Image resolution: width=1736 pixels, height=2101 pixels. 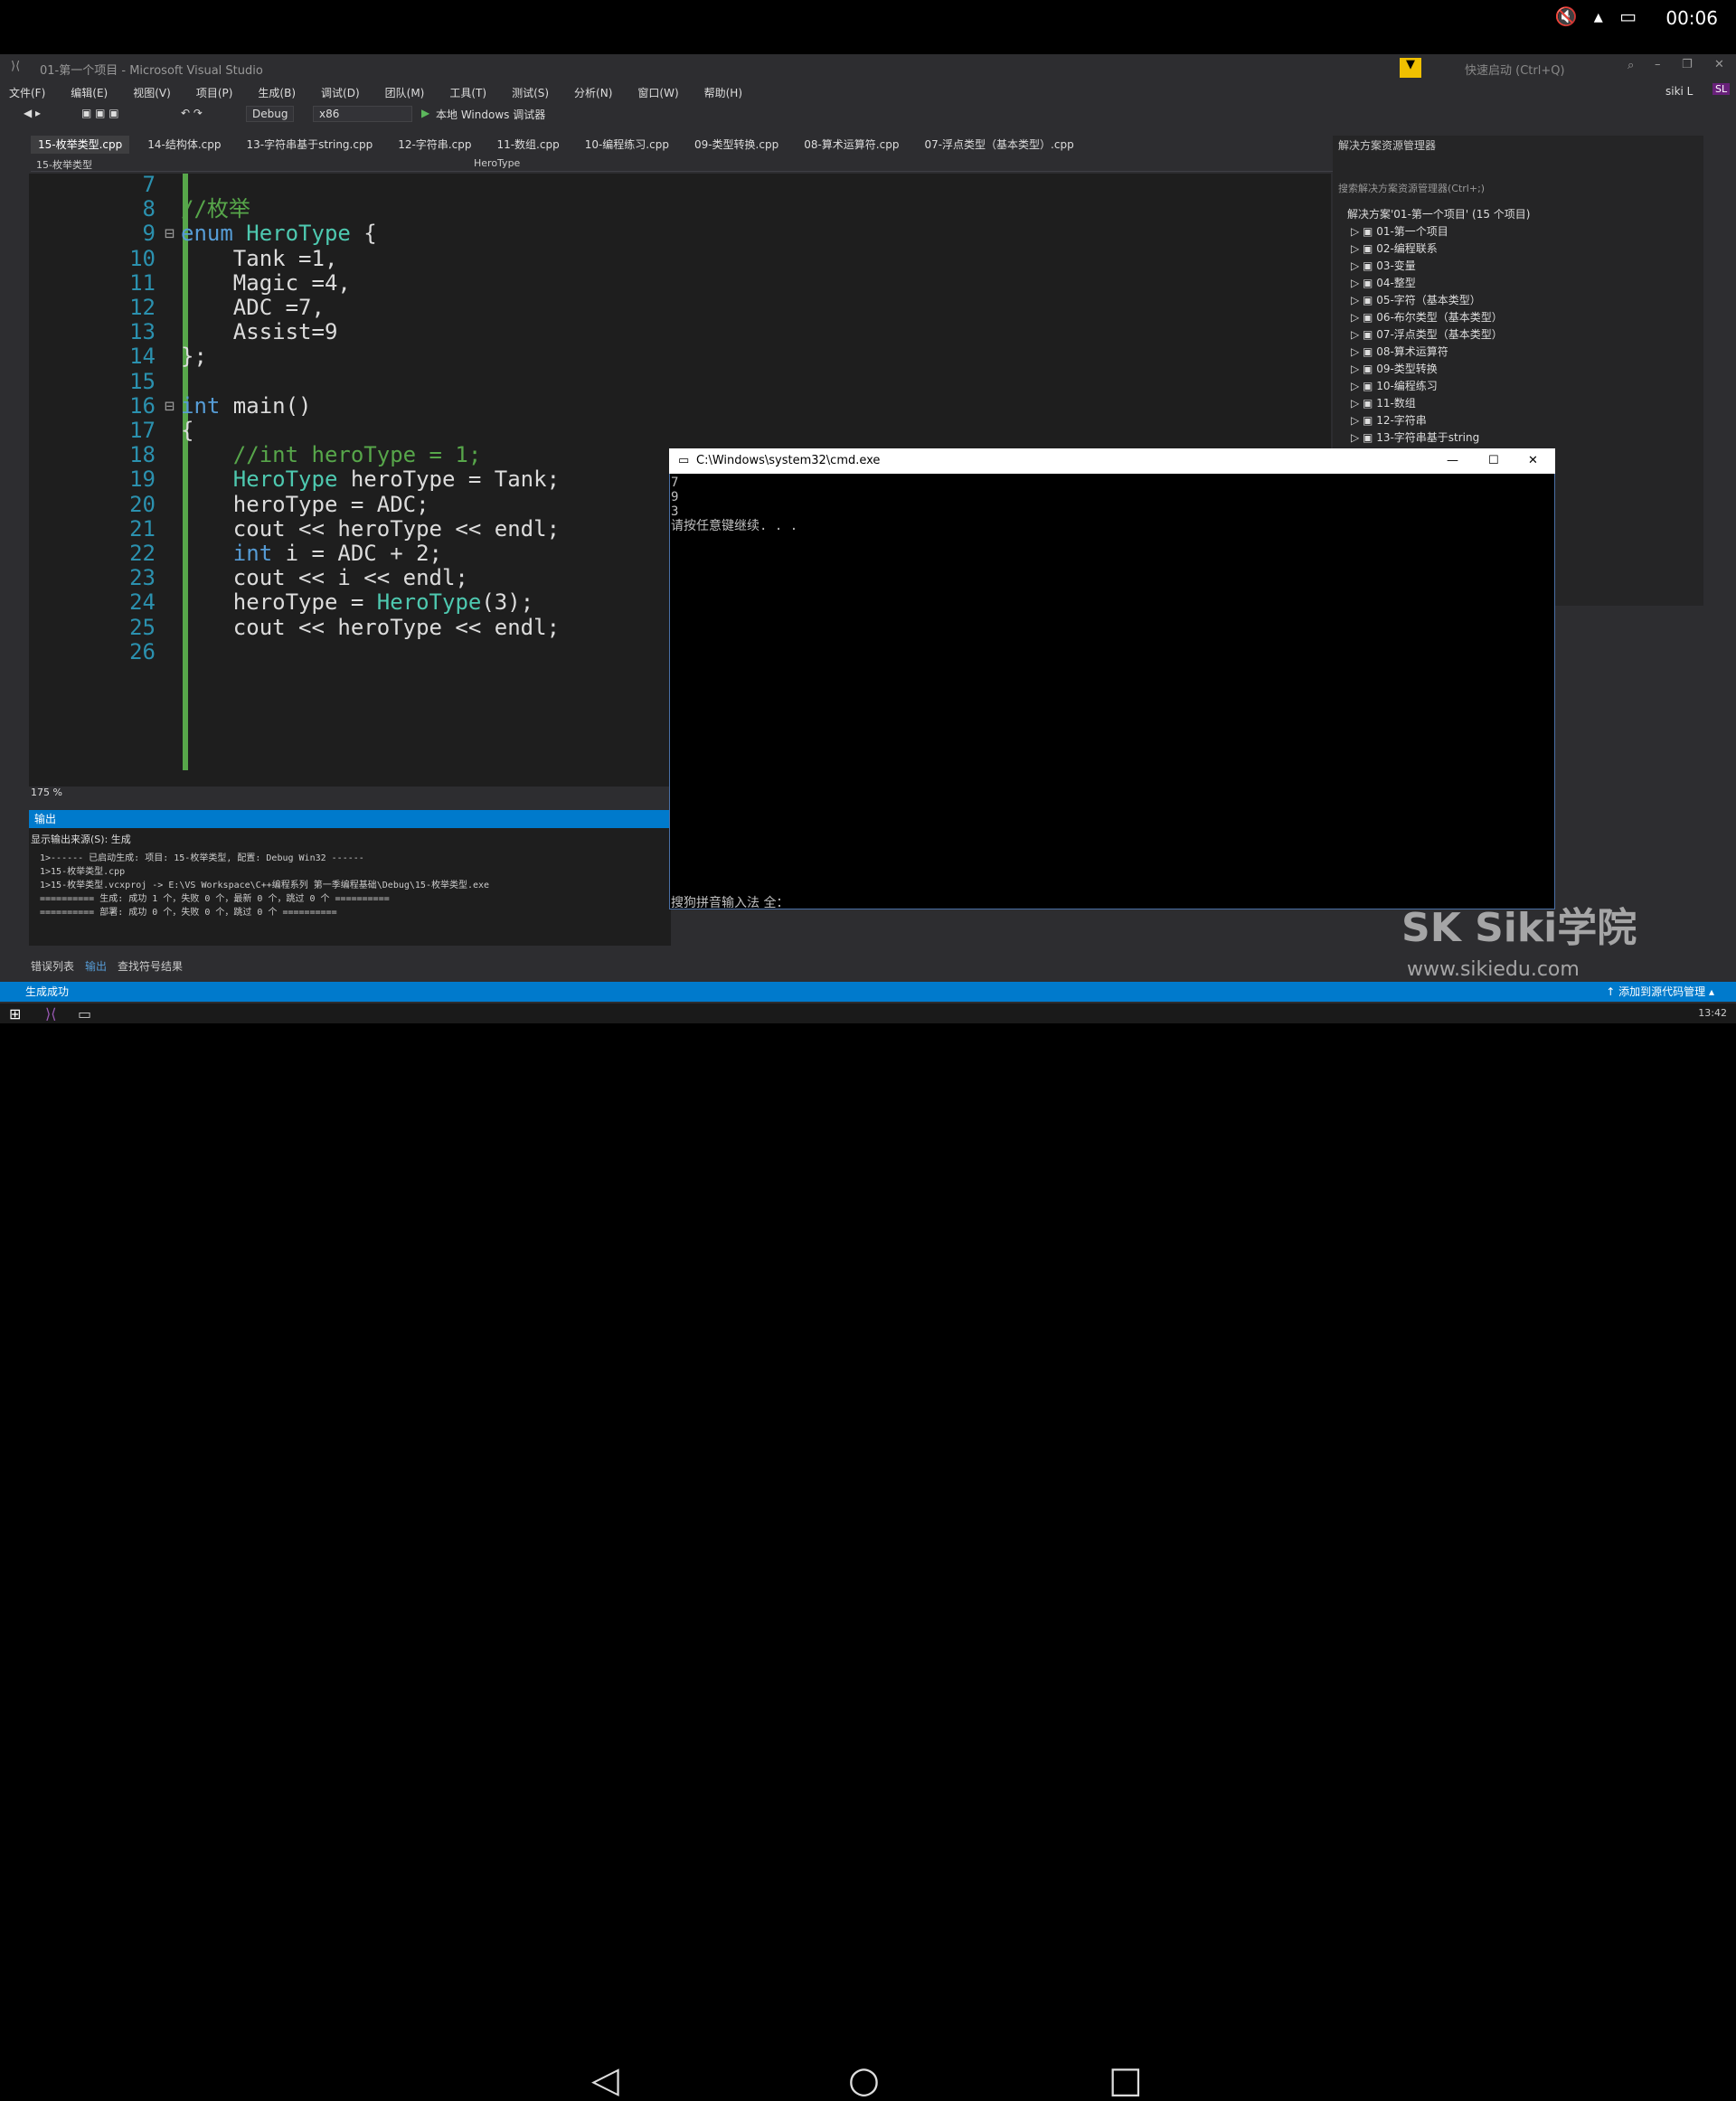 I want to click on zoom-value: 175 %, so click(x=46, y=793).